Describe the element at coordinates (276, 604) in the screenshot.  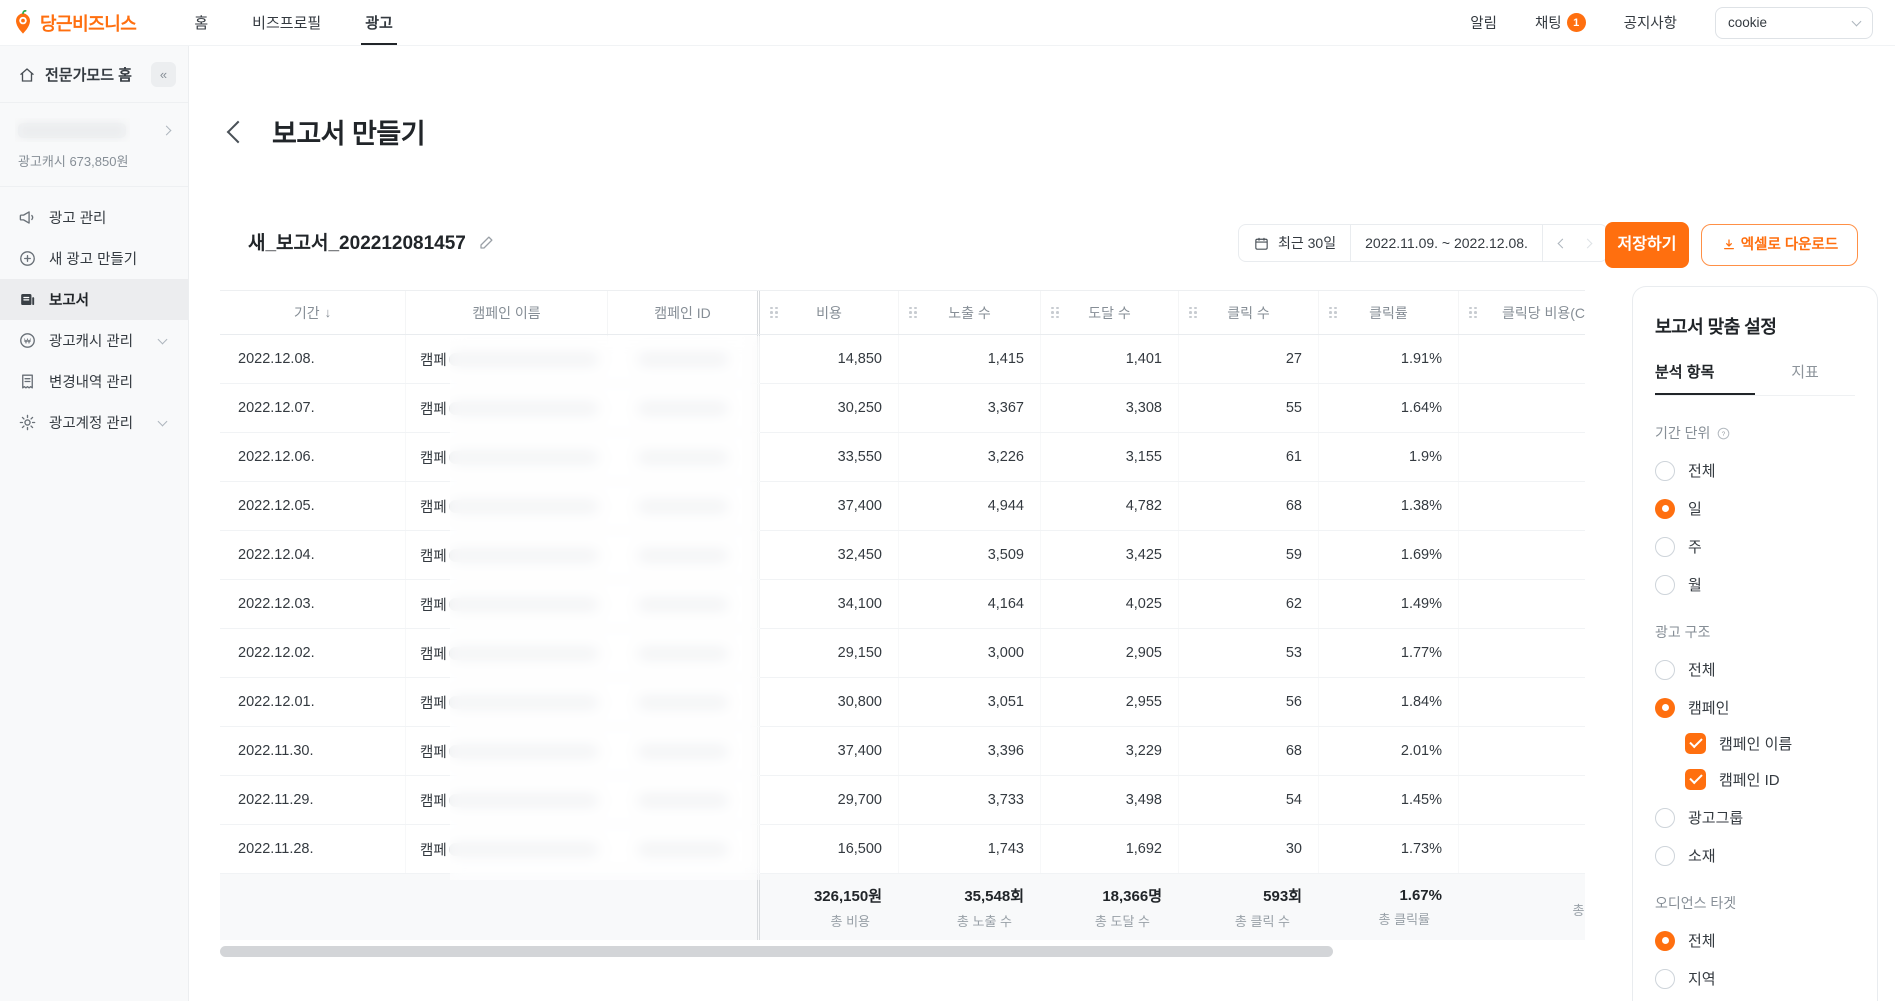
I see `cell-date: 2022.12.03.` at that location.